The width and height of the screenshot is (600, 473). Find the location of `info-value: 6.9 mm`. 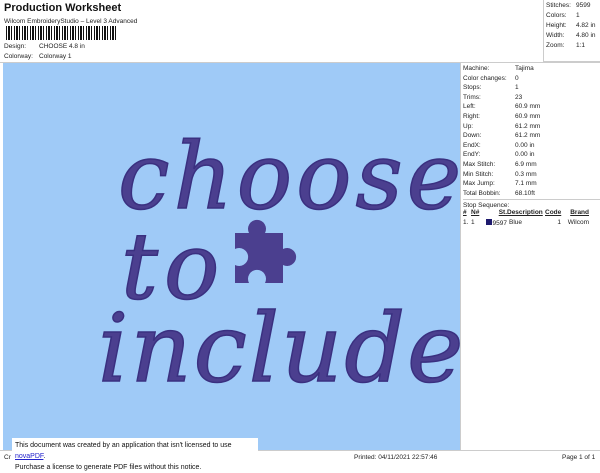

info-value: 6.9 mm is located at coordinates (526, 164).